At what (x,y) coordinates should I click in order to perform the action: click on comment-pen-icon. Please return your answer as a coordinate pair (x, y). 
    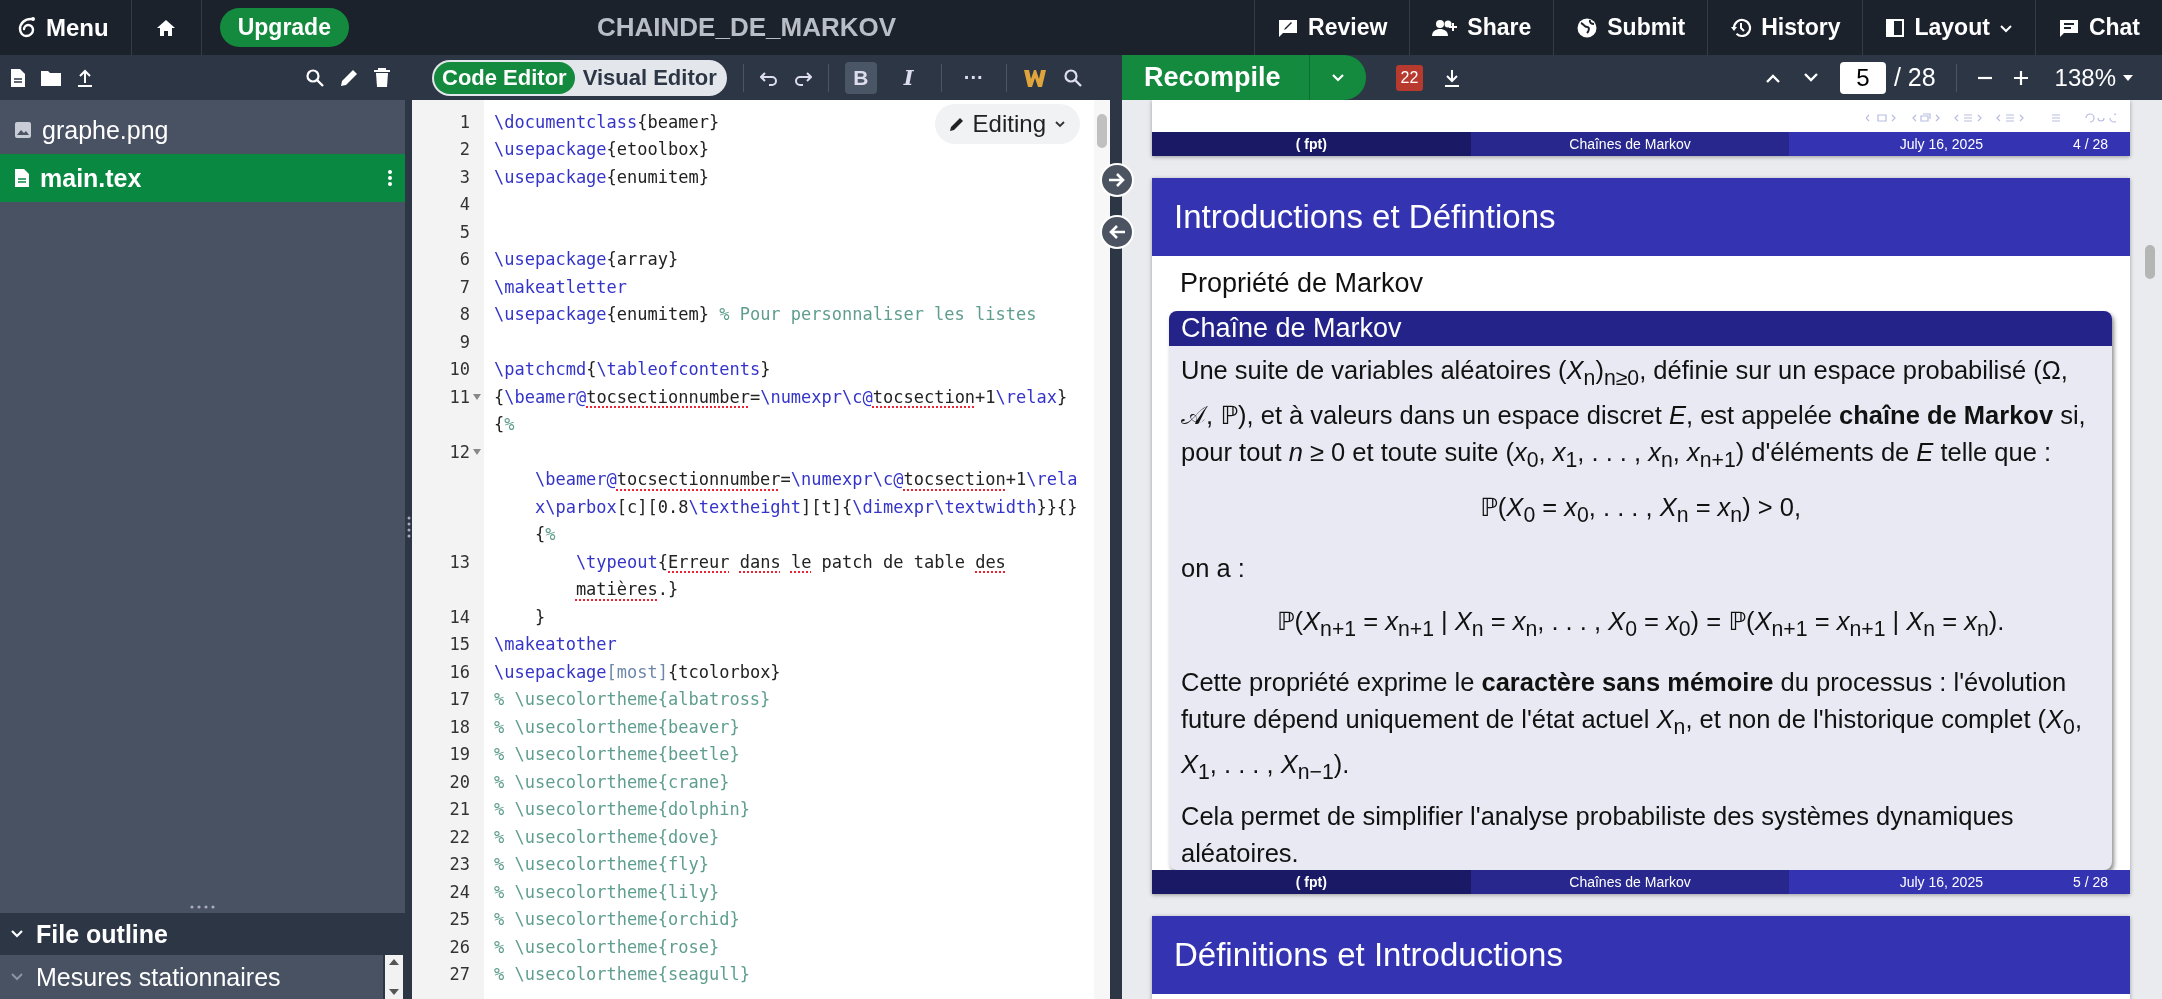
    Looking at the image, I should click on (1288, 27).